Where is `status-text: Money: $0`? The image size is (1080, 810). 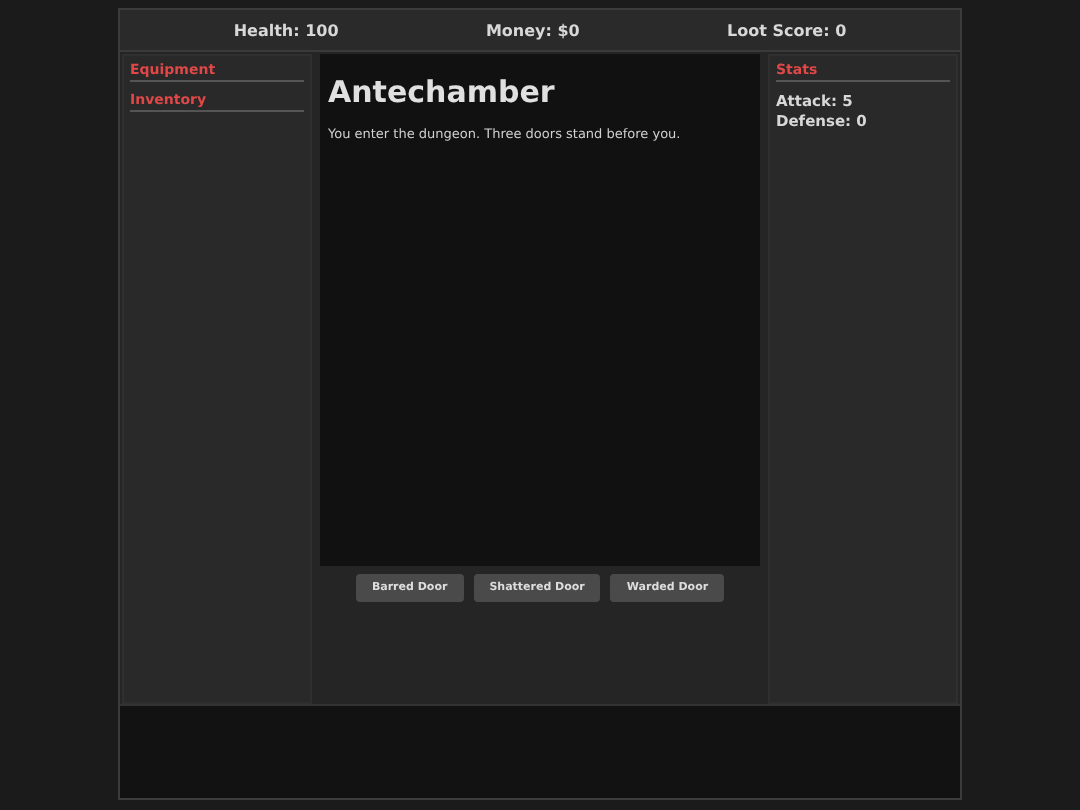 status-text: Money: $0 is located at coordinates (532, 30).